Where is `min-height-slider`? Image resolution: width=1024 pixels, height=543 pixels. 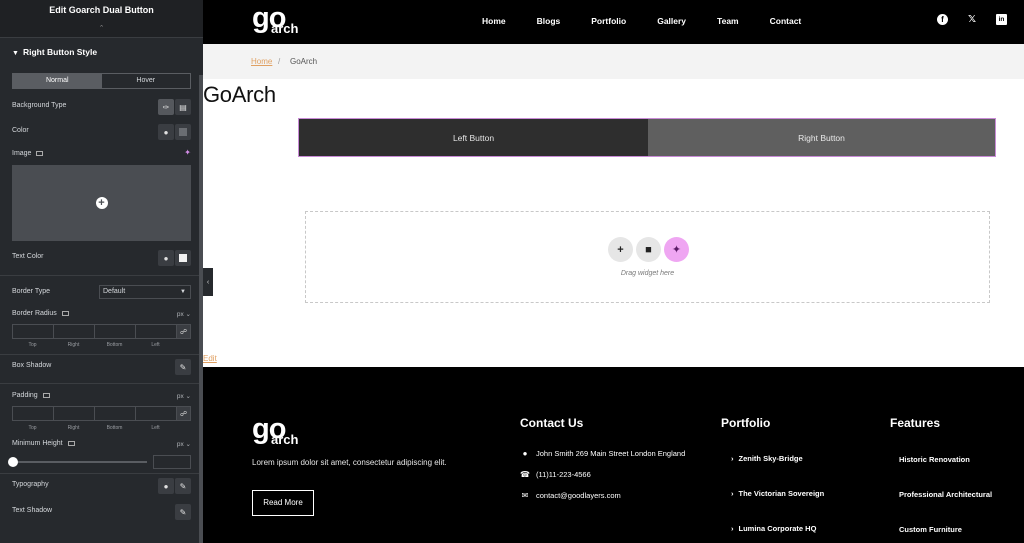 min-height-slider is located at coordinates (79, 462).